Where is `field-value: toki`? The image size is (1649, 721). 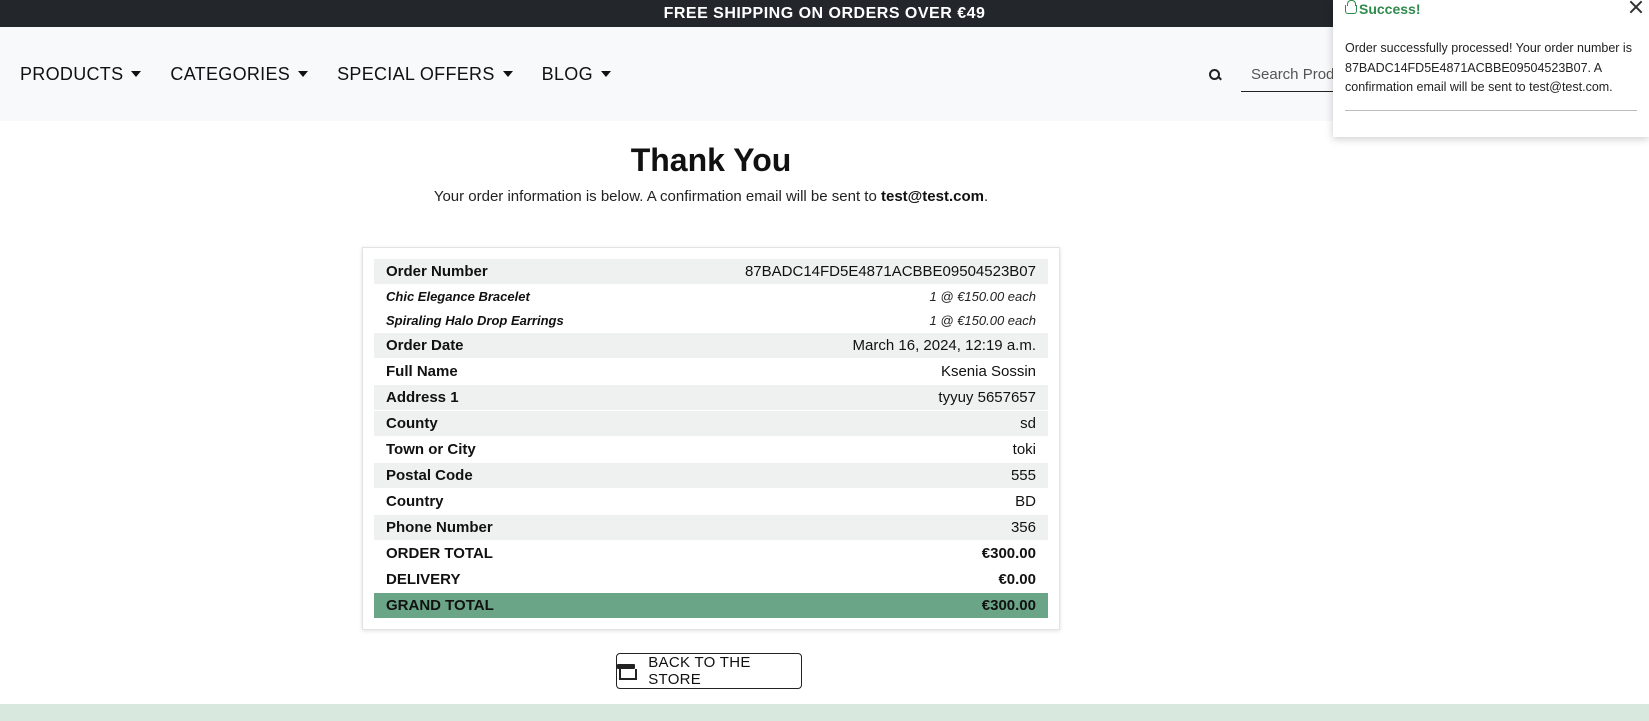
field-value: toki is located at coordinates (1024, 449).